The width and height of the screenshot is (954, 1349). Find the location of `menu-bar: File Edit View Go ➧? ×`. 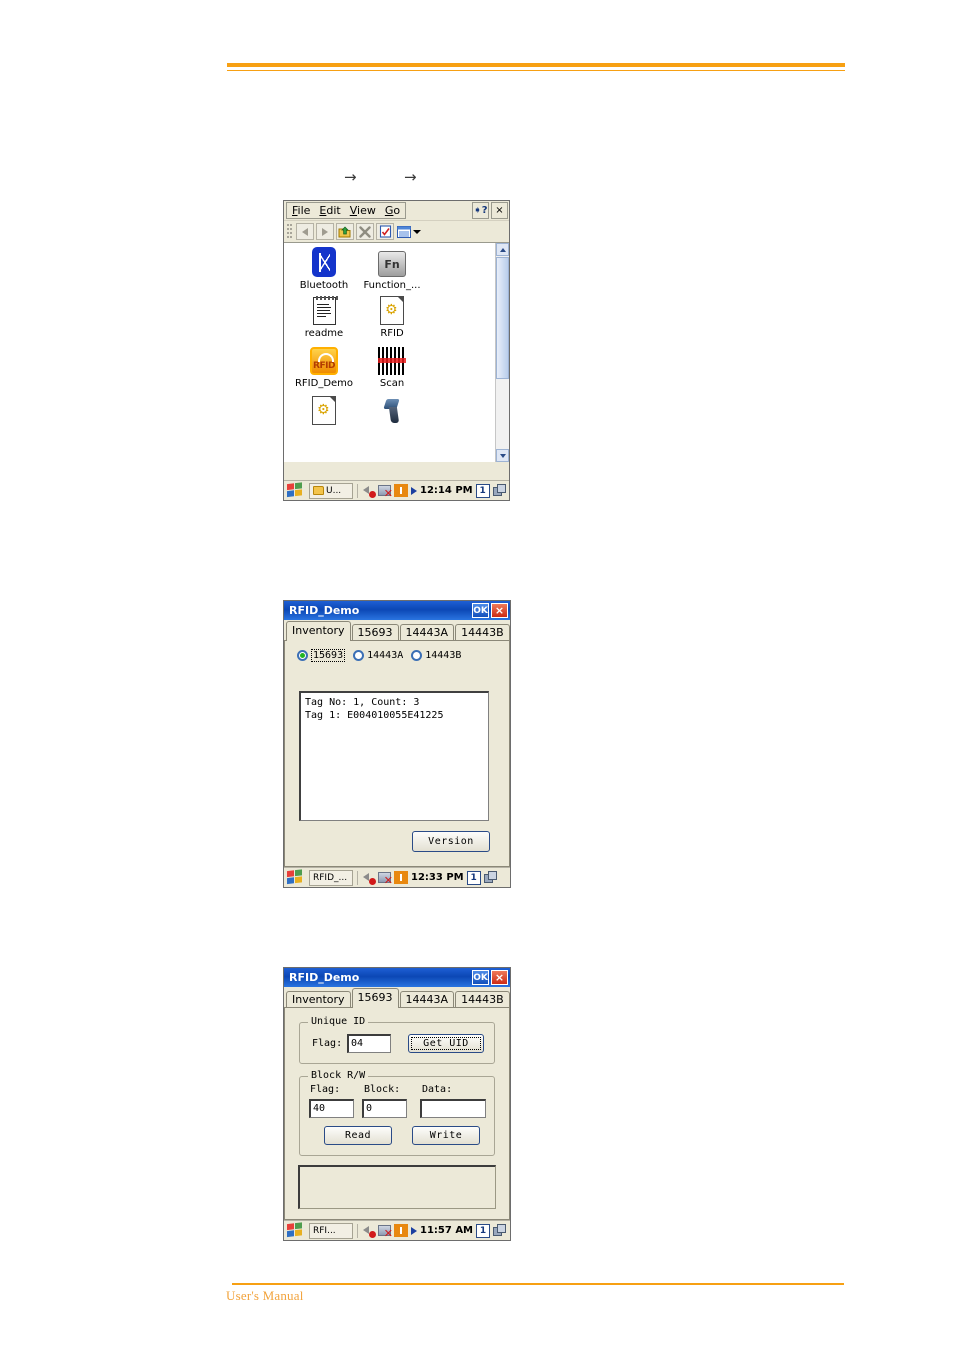

menu-bar: File Edit View Go ➧? × is located at coordinates (396, 211).